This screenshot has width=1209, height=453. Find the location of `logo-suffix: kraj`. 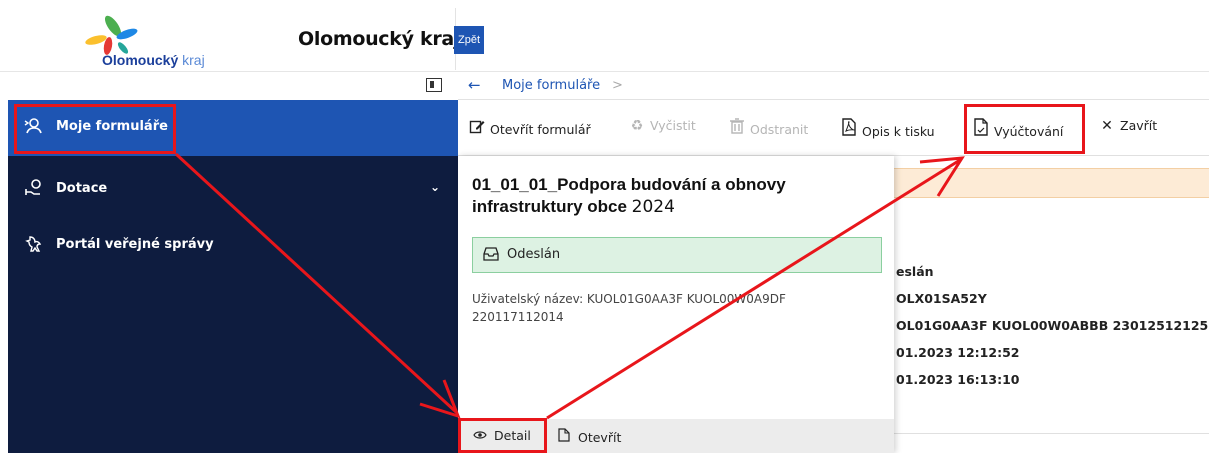

logo-suffix: kraj is located at coordinates (193, 60).